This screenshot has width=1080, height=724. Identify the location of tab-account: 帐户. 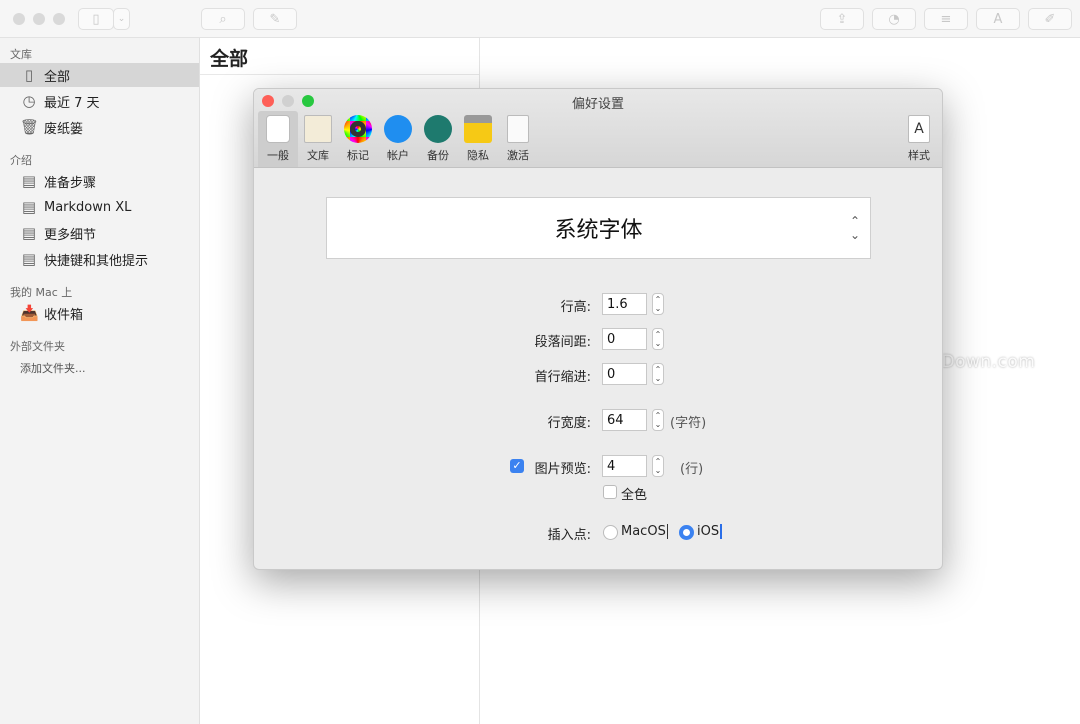
(398, 139).